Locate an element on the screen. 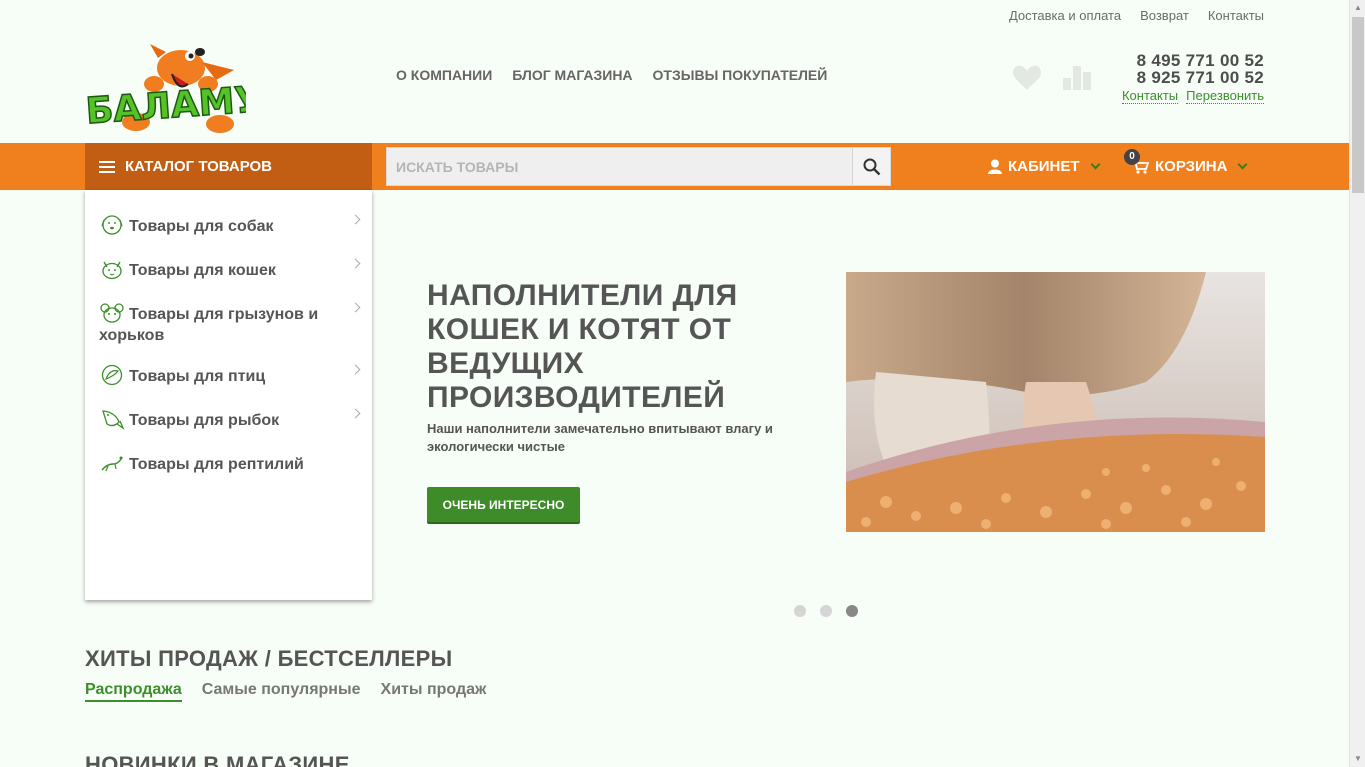 Image resolution: width=1365 pixels, height=767 pixels. lizard-icon is located at coordinates (112, 464).